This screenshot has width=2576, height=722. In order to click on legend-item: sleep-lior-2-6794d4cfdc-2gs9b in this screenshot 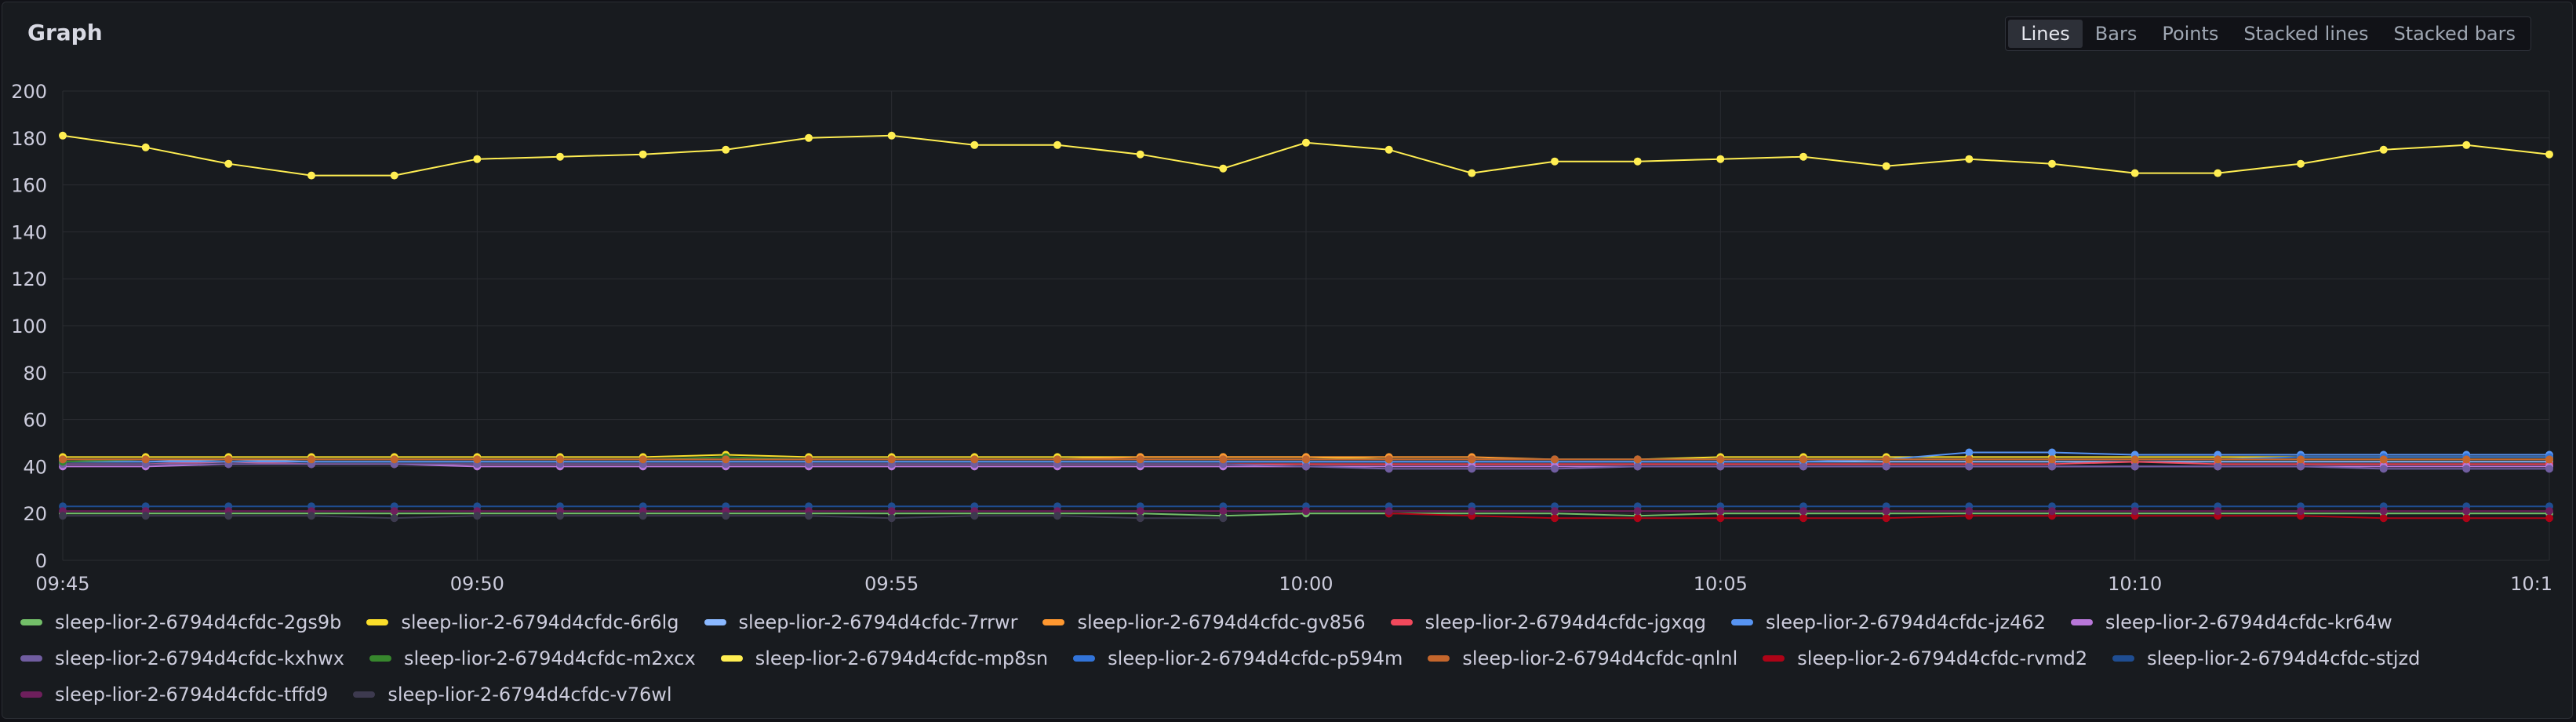, I will do `click(180, 622)`.